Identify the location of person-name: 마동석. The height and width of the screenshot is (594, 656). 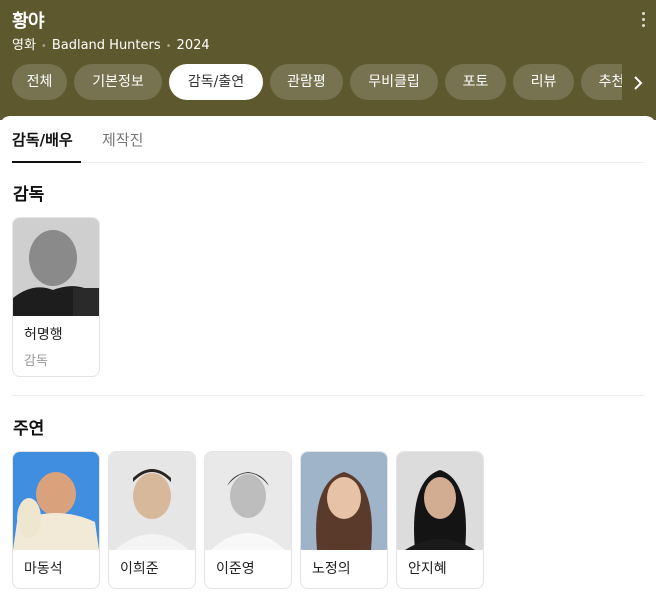
(43, 569).